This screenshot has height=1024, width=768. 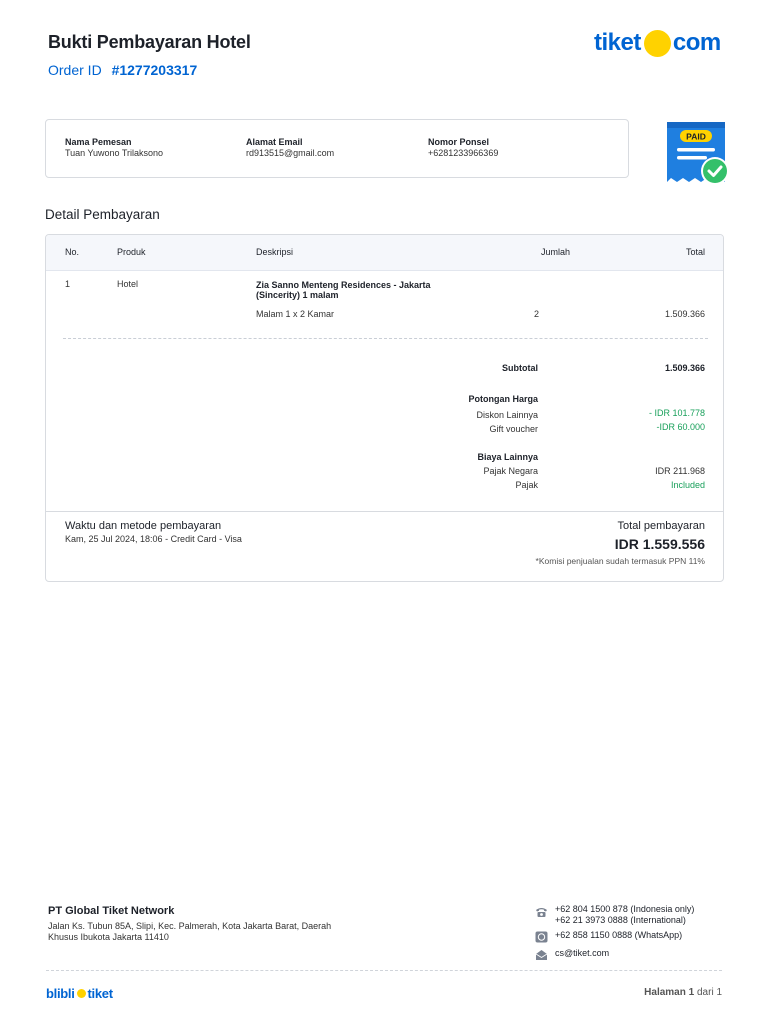 I want to click on page-total: dari 1, so click(x=709, y=992).